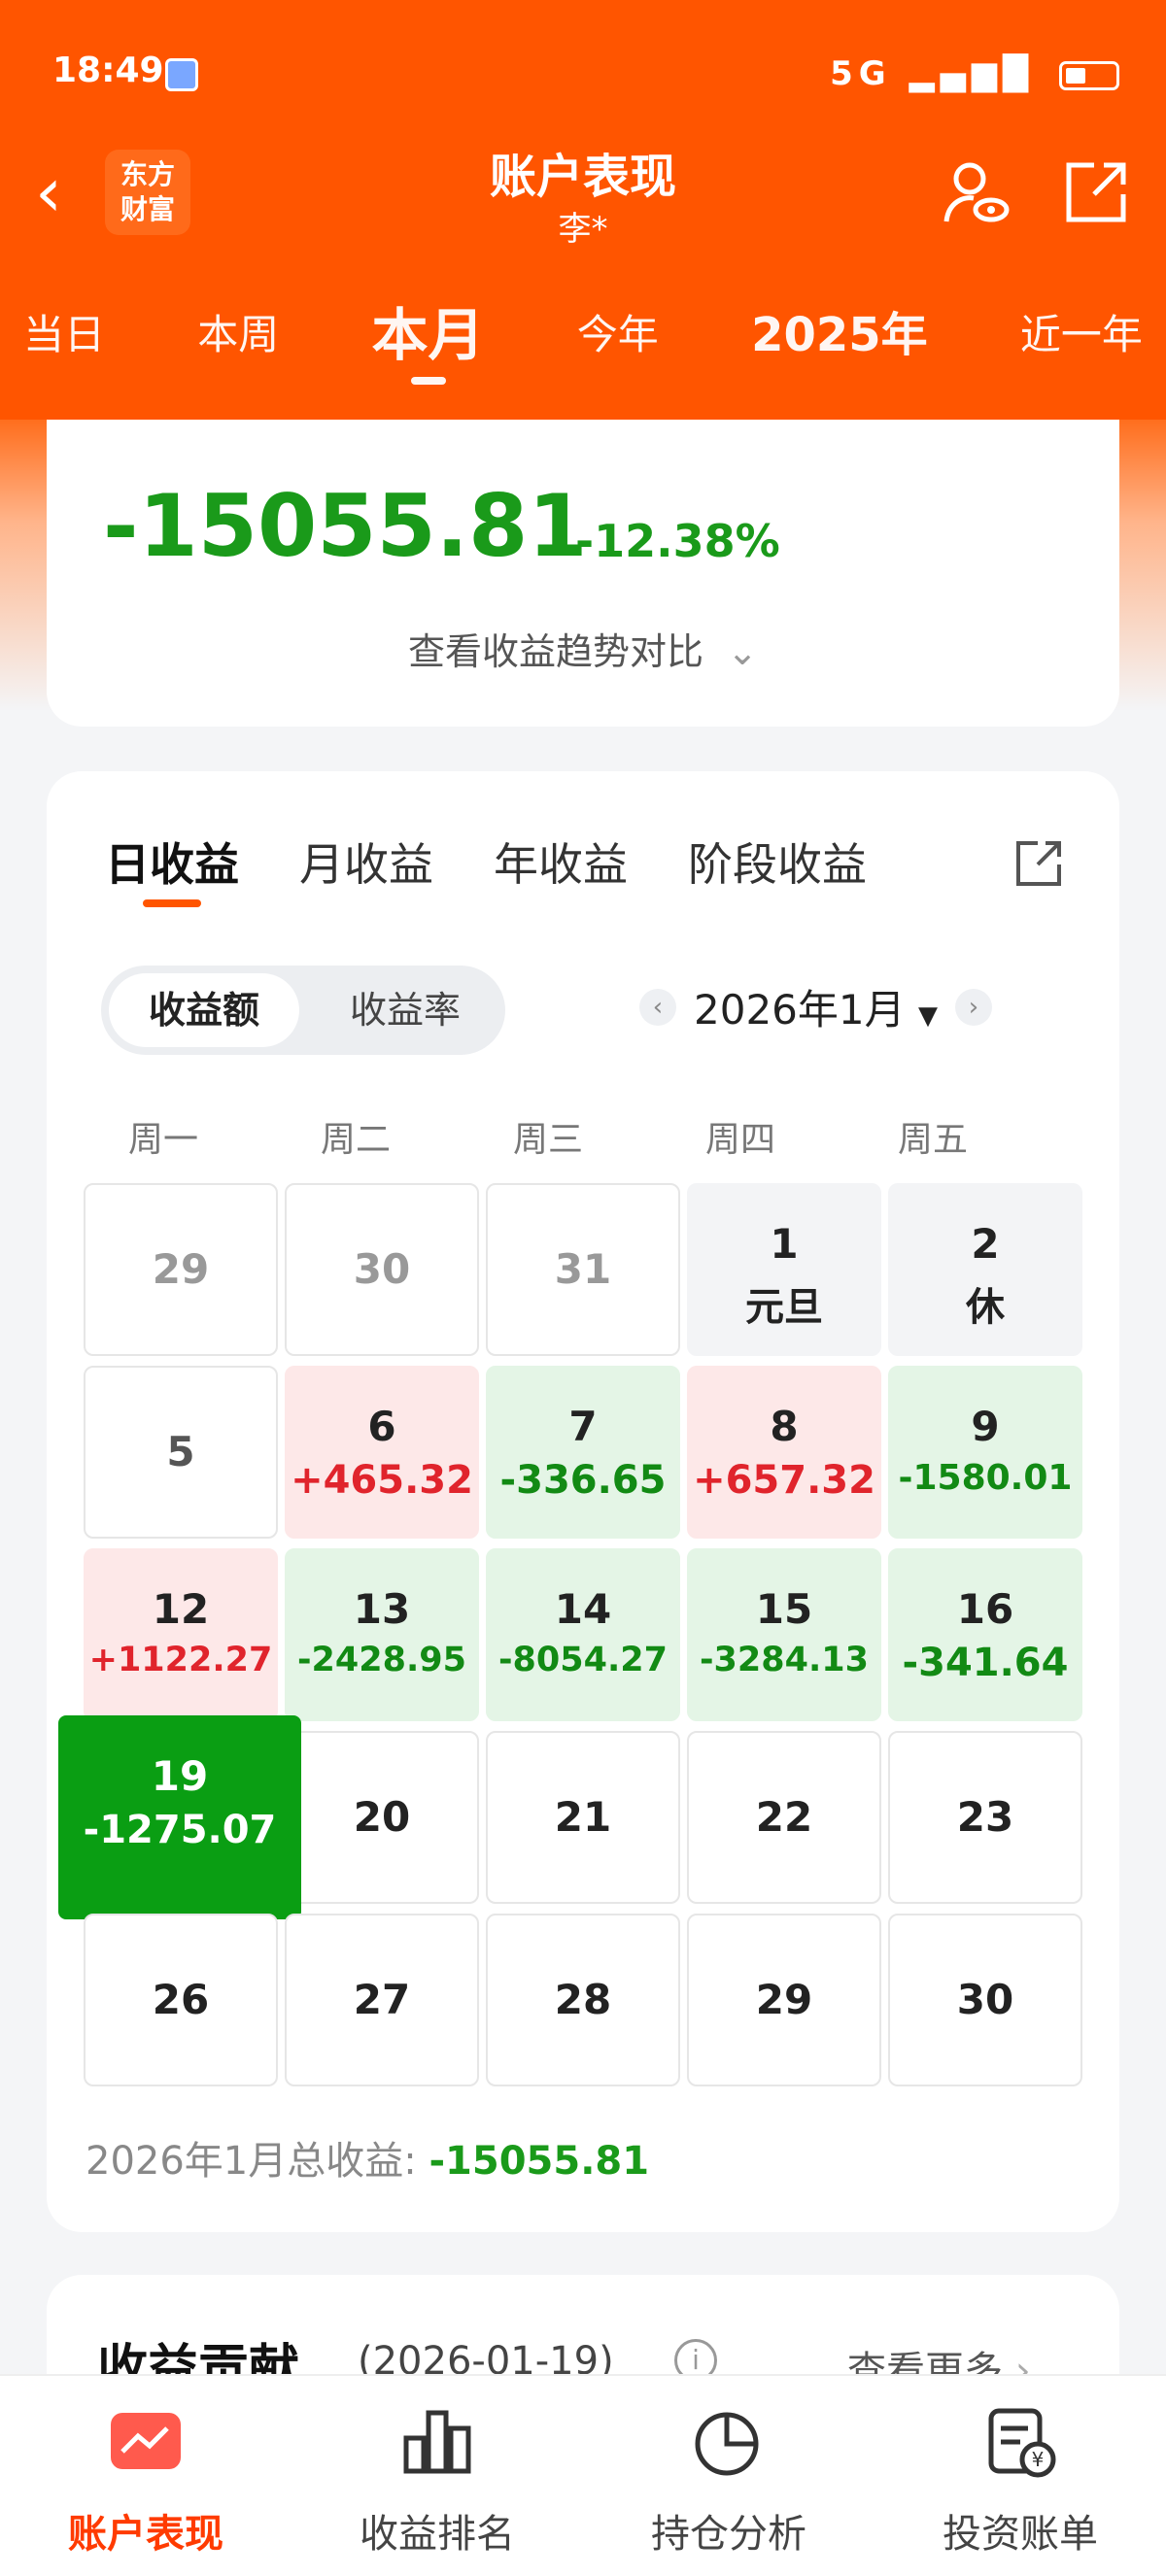 The image size is (1166, 2576). What do you see at coordinates (1020, 2534) in the screenshot?
I see `nav-label: 投资账单` at bounding box center [1020, 2534].